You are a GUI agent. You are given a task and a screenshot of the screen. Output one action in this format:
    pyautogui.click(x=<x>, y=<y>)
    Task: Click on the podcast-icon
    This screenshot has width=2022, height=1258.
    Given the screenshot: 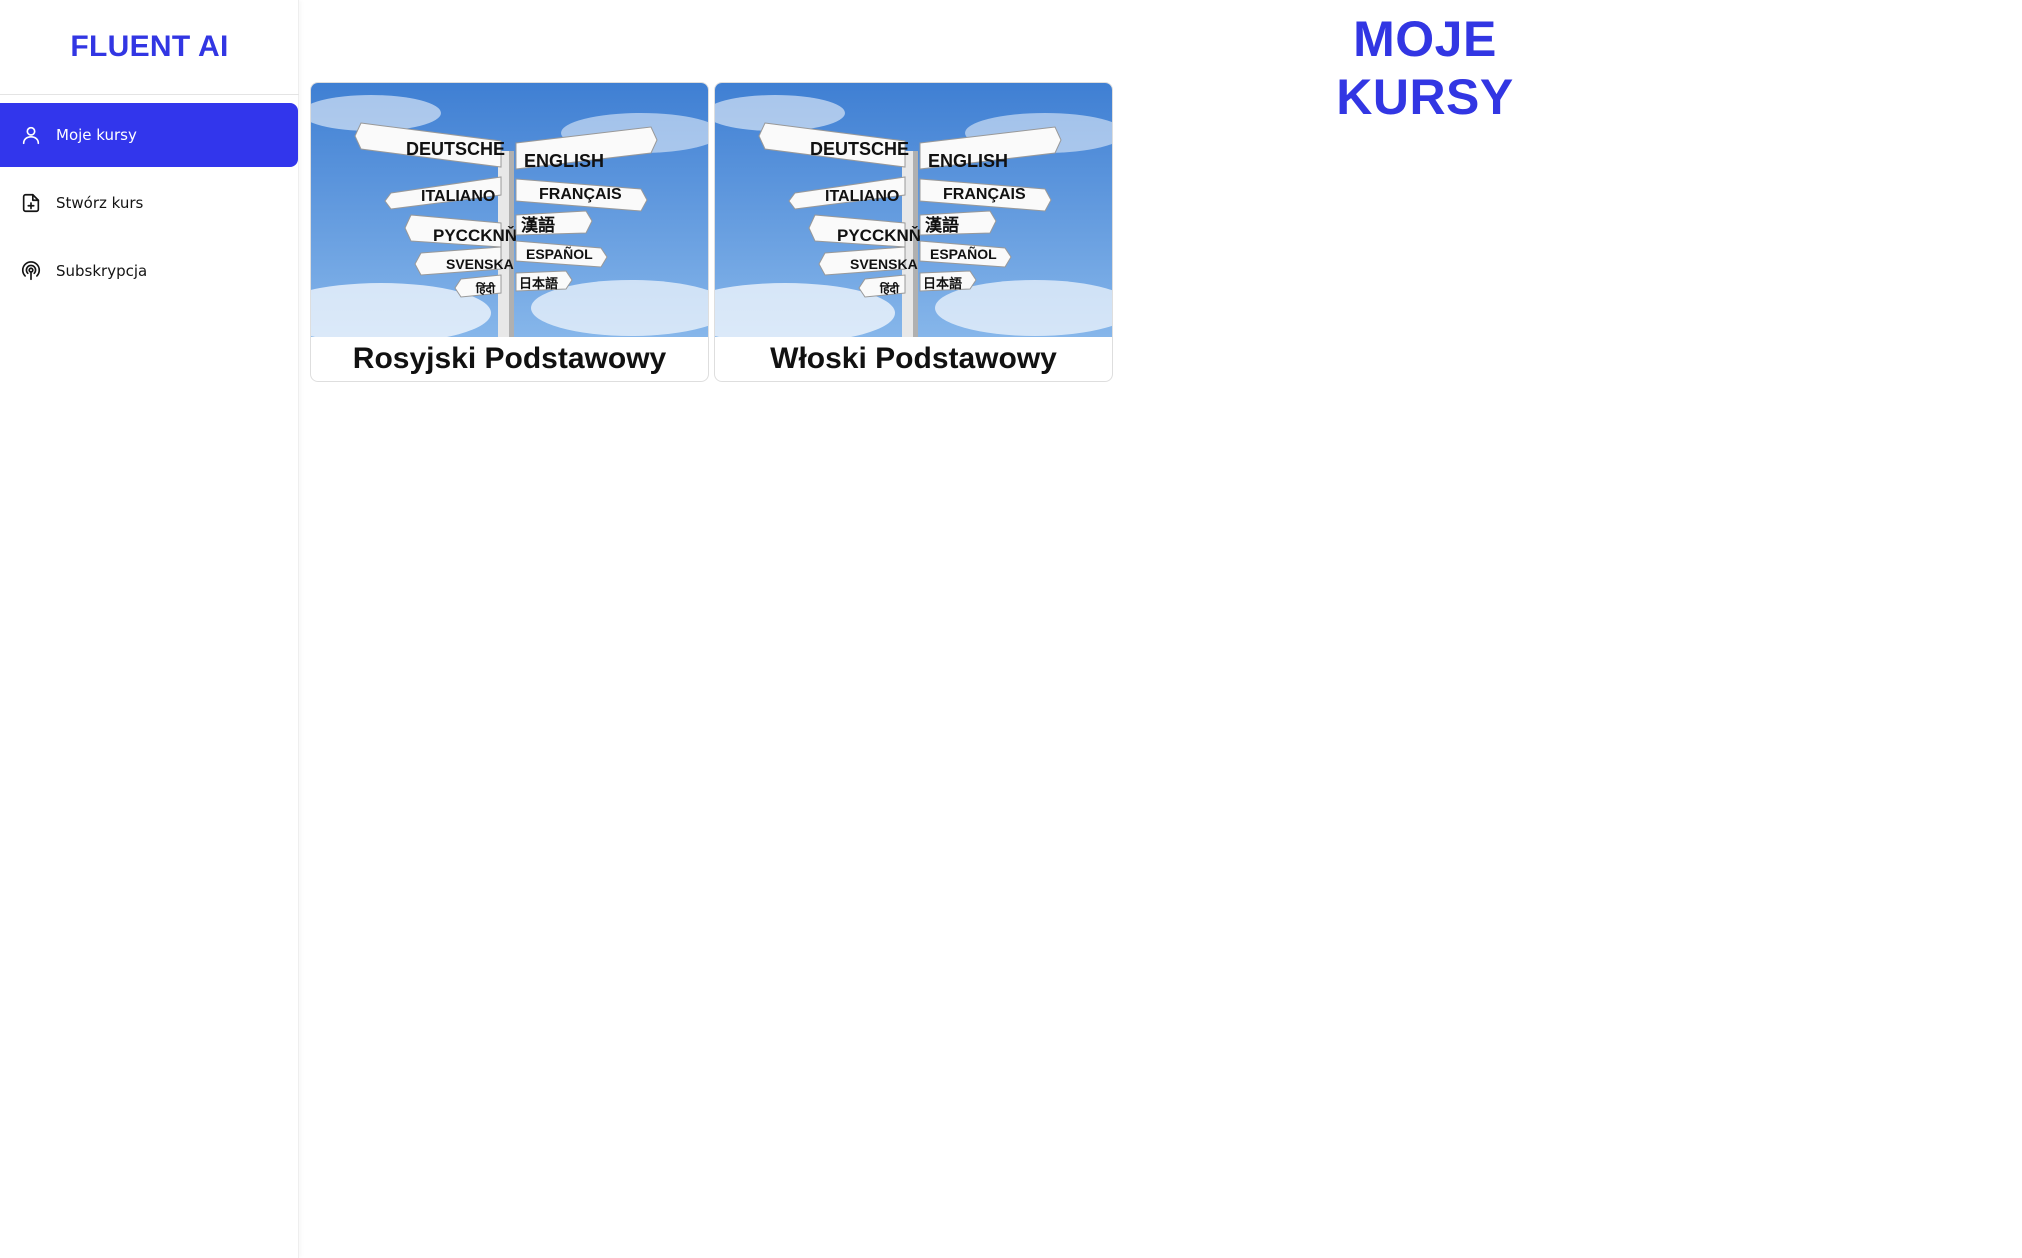 What is the action you would take?
    pyautogui.click(x=31, y=271)
    